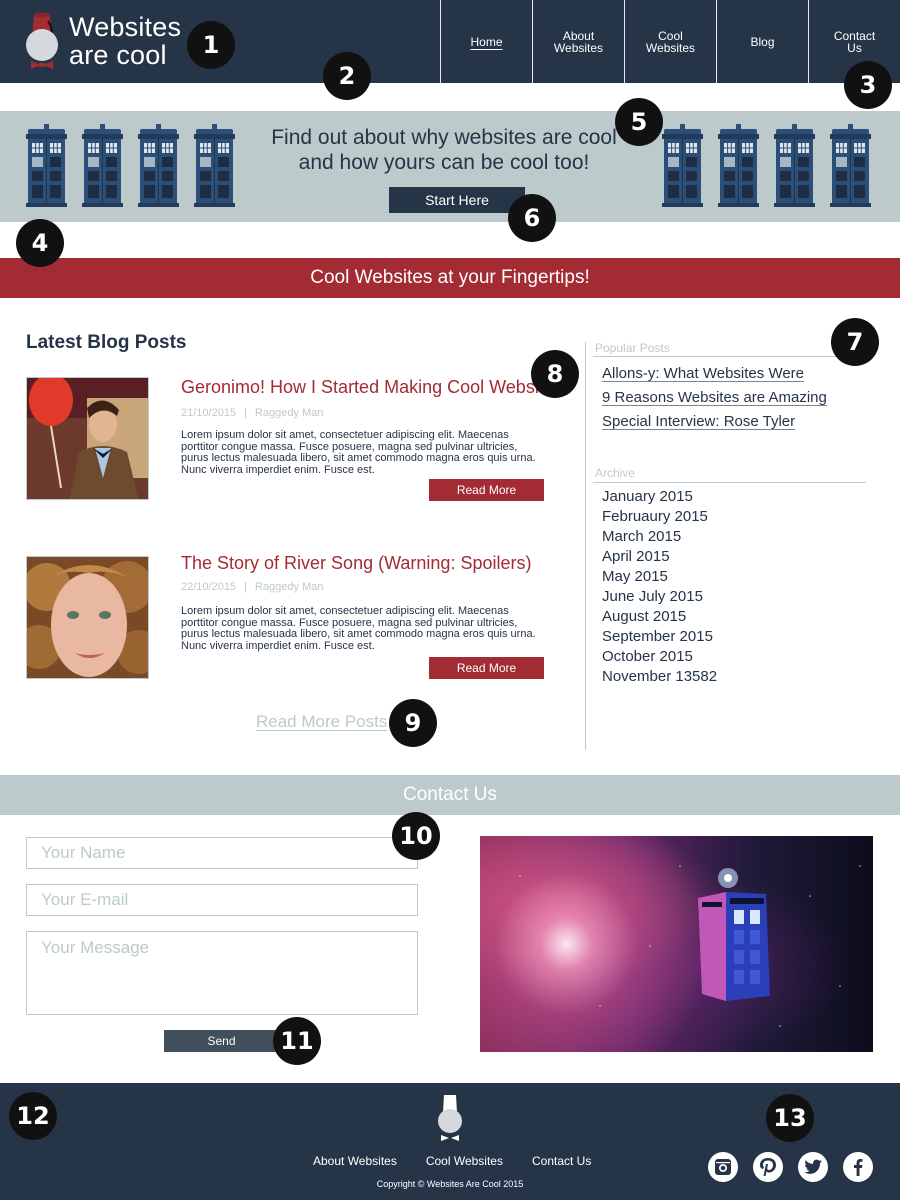  What do you see at coordinates (444, 162) in the screenshot?
I see `hero-line-2: and how yours can be cool too!` at bounding box center [444, 162].